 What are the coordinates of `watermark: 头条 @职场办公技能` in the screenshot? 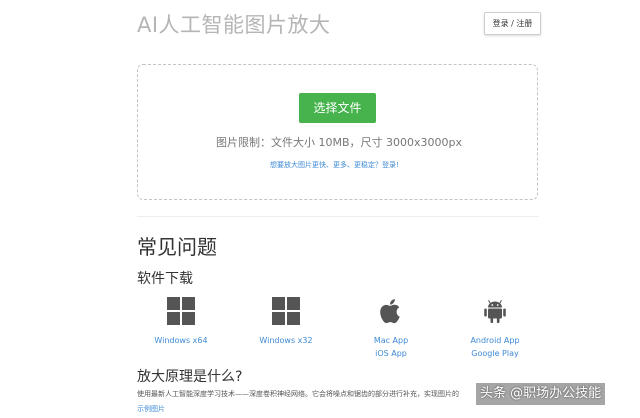 It's located at (541, 394).